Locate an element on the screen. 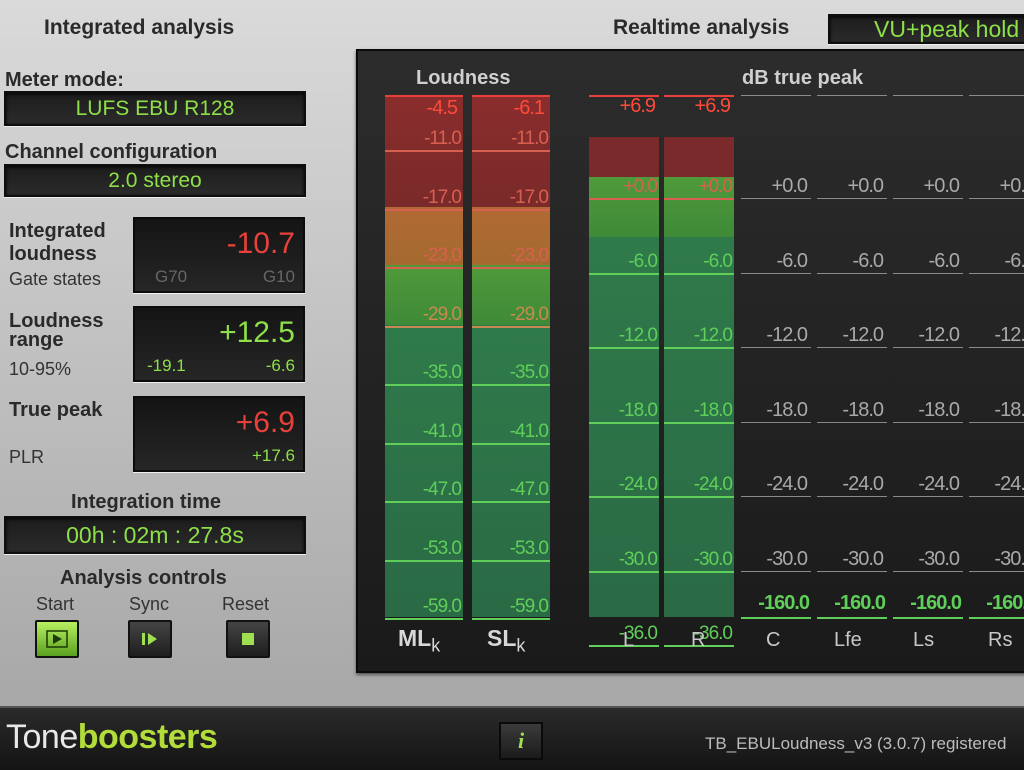 The height and width of the screenshot is (770, 1024). ml-label-sub: k is located at coordinates (436, 645).